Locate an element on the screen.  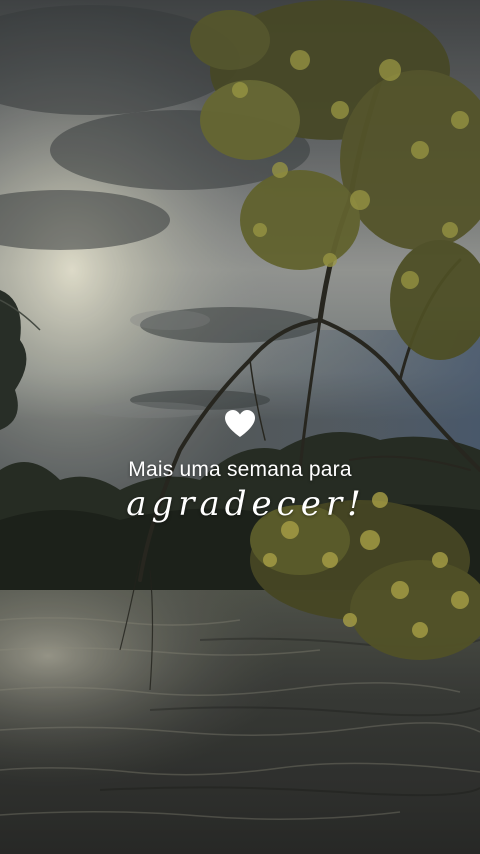
caption-line-1: Mais uma semana para is located at coordinates (240, 469).